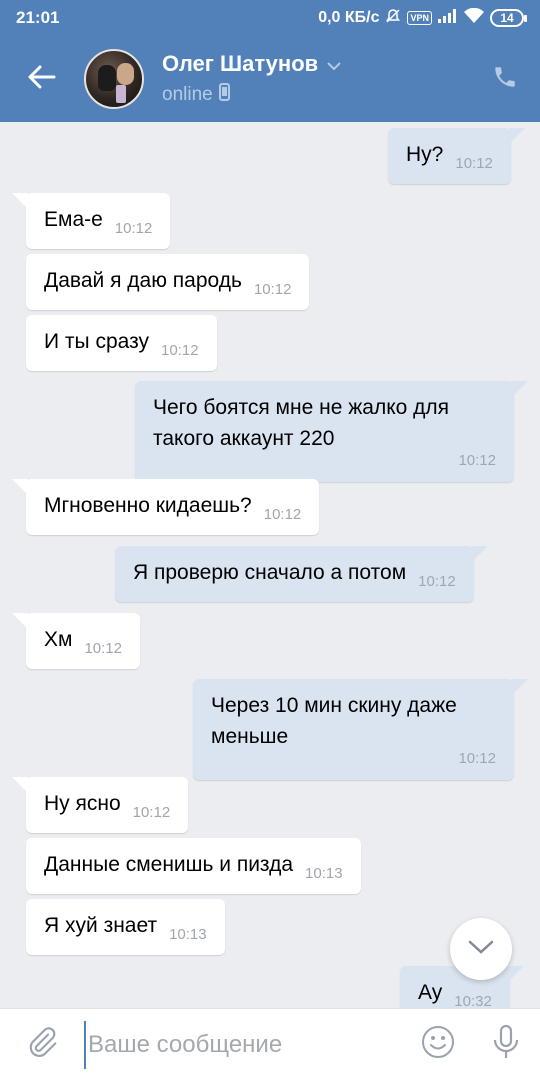 This screenshot has height=1080, width=540. I want to click on message-composer, so click(270, 1044).